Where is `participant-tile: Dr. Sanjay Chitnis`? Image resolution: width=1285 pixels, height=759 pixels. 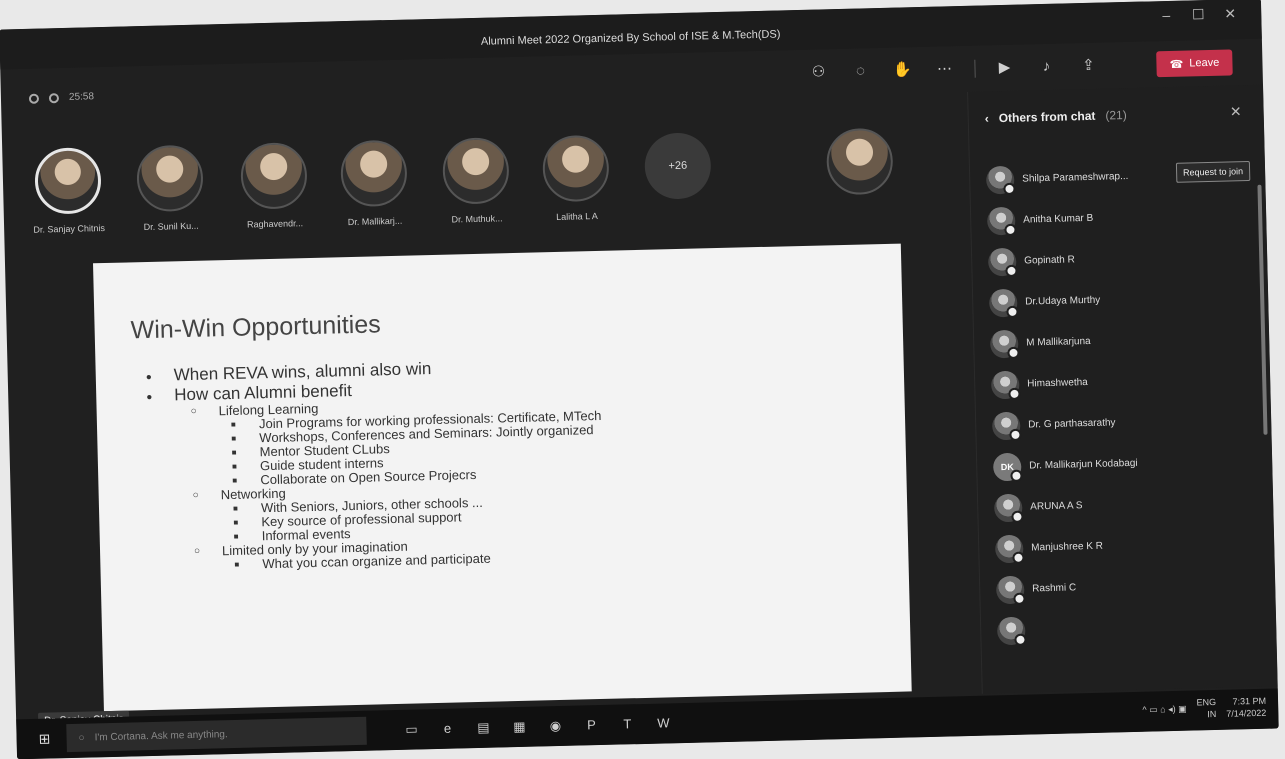 participant-tile: Dr. Sanjay Chitnis is located at coordinates (68, 191).